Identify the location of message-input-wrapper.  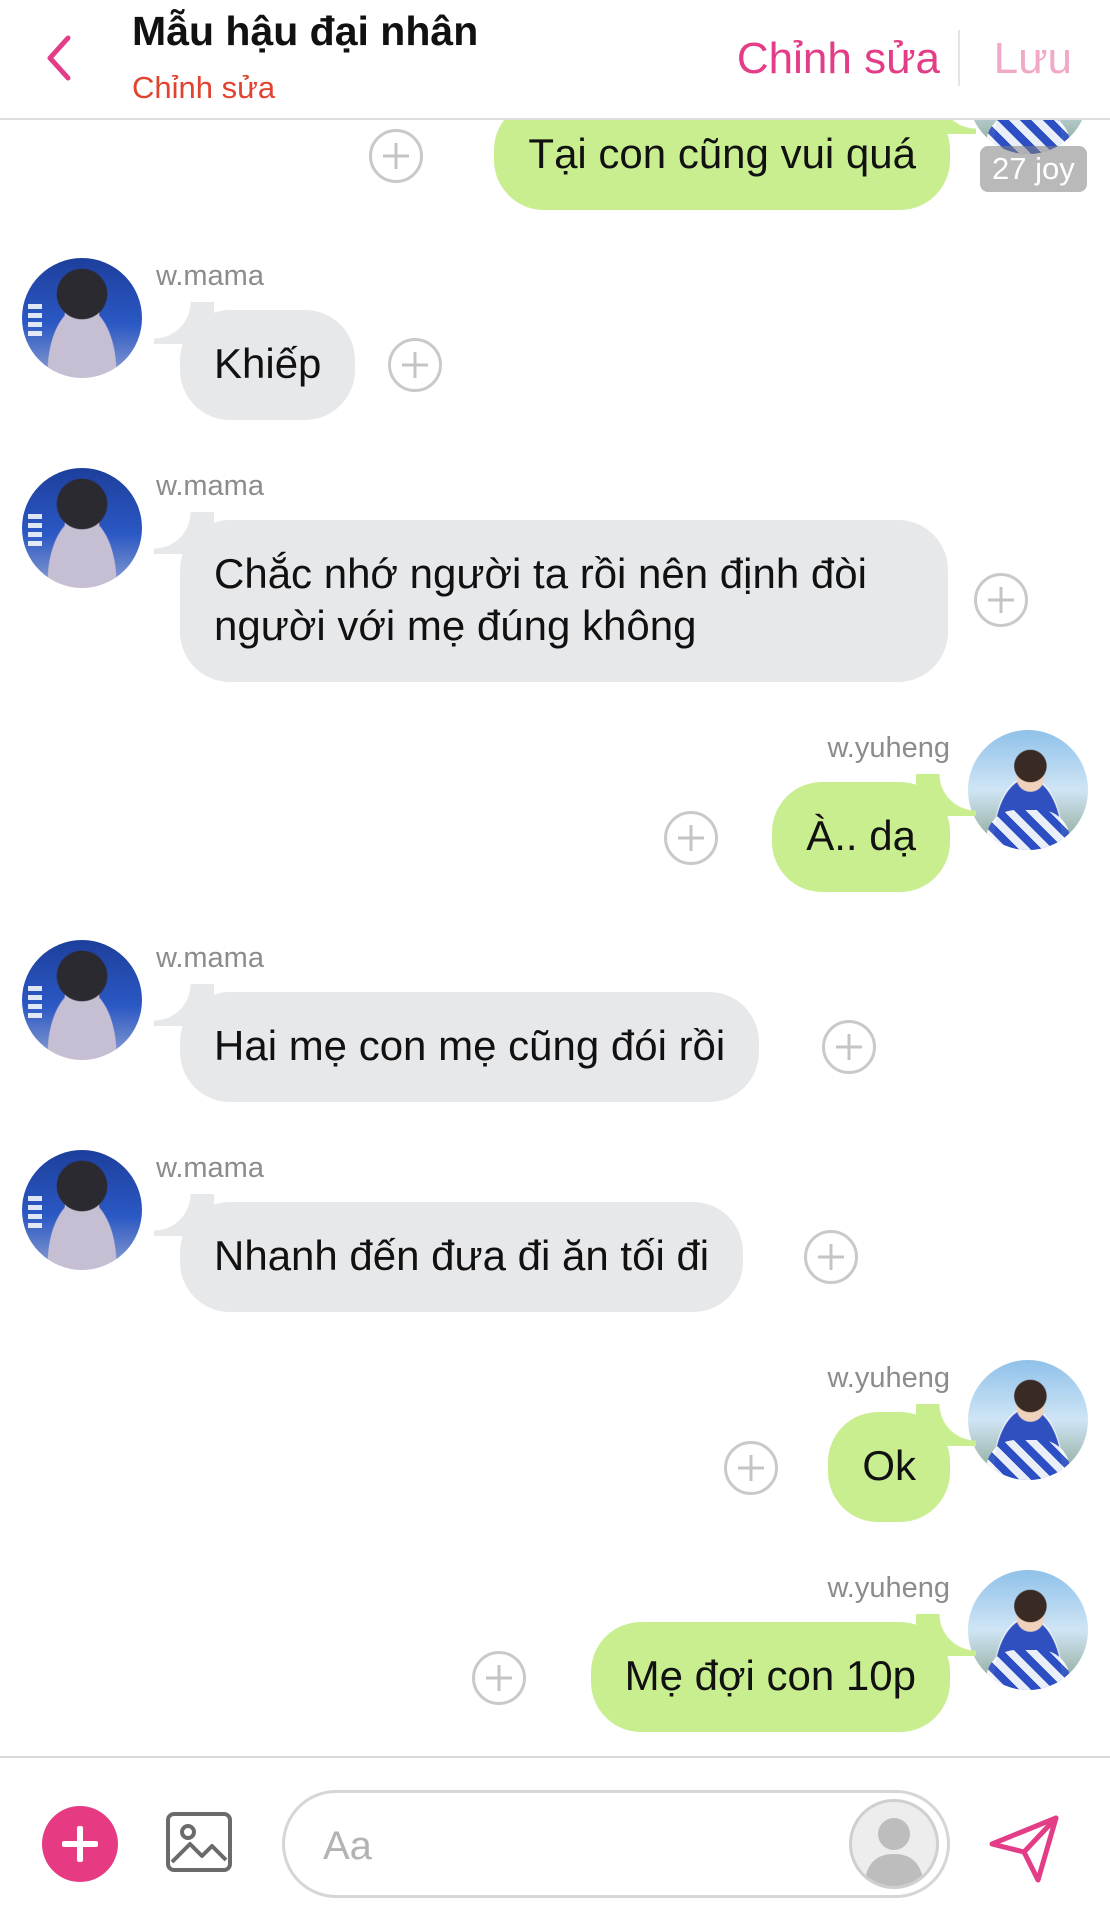
(616, 1844).